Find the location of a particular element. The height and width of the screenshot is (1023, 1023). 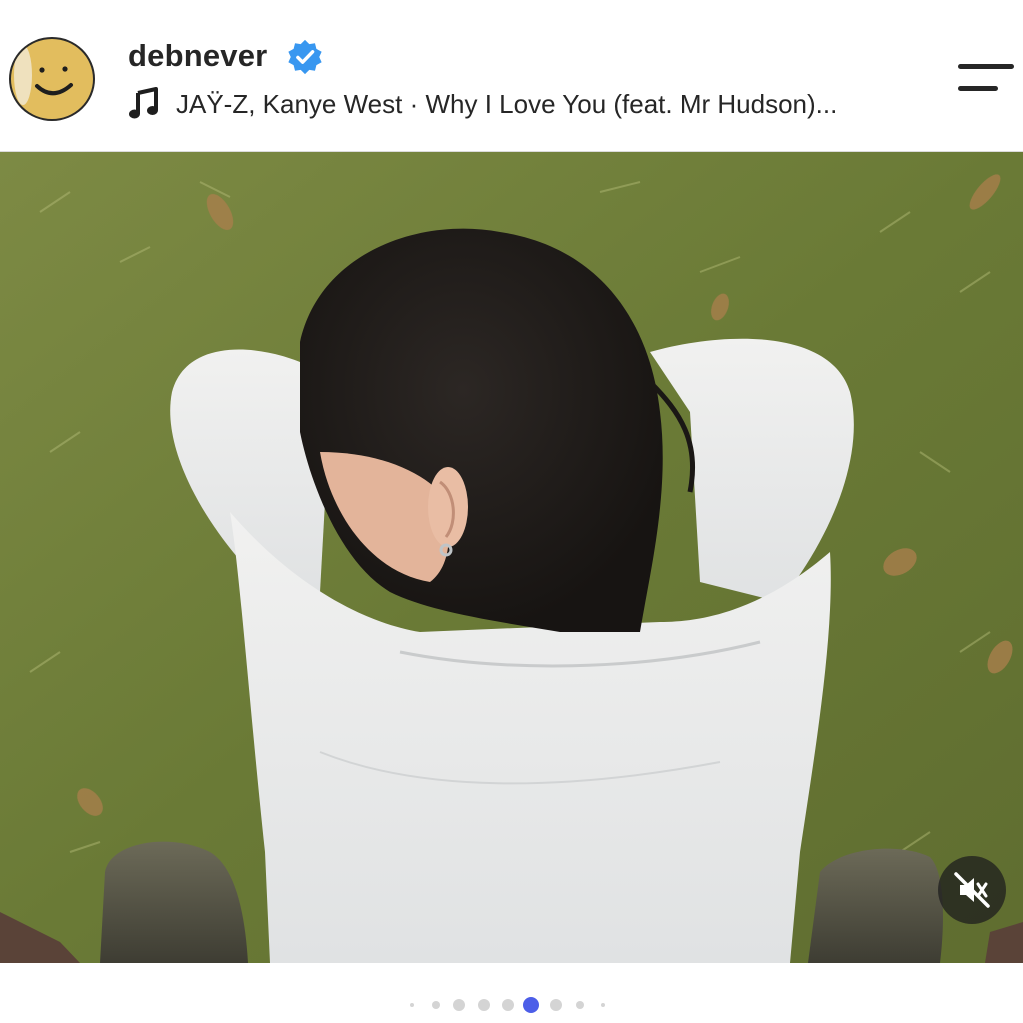

carousel-pagination is located at coordinates (511, 1005).